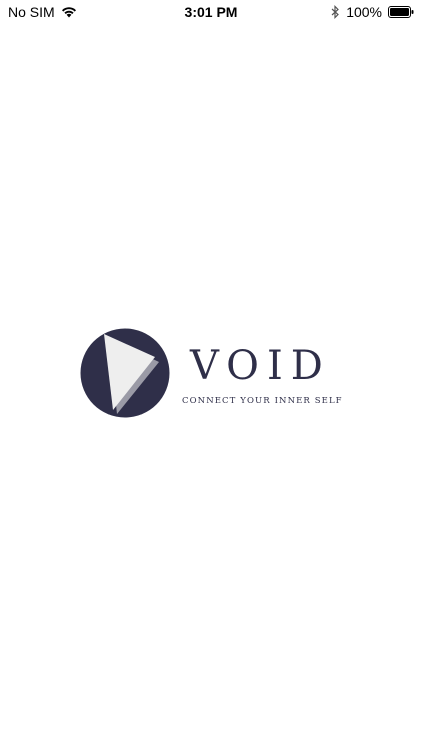  What do you see at coordinates (401, 12) in the screenshot?
I see `battery-icon` at bounding box center [401, 12].